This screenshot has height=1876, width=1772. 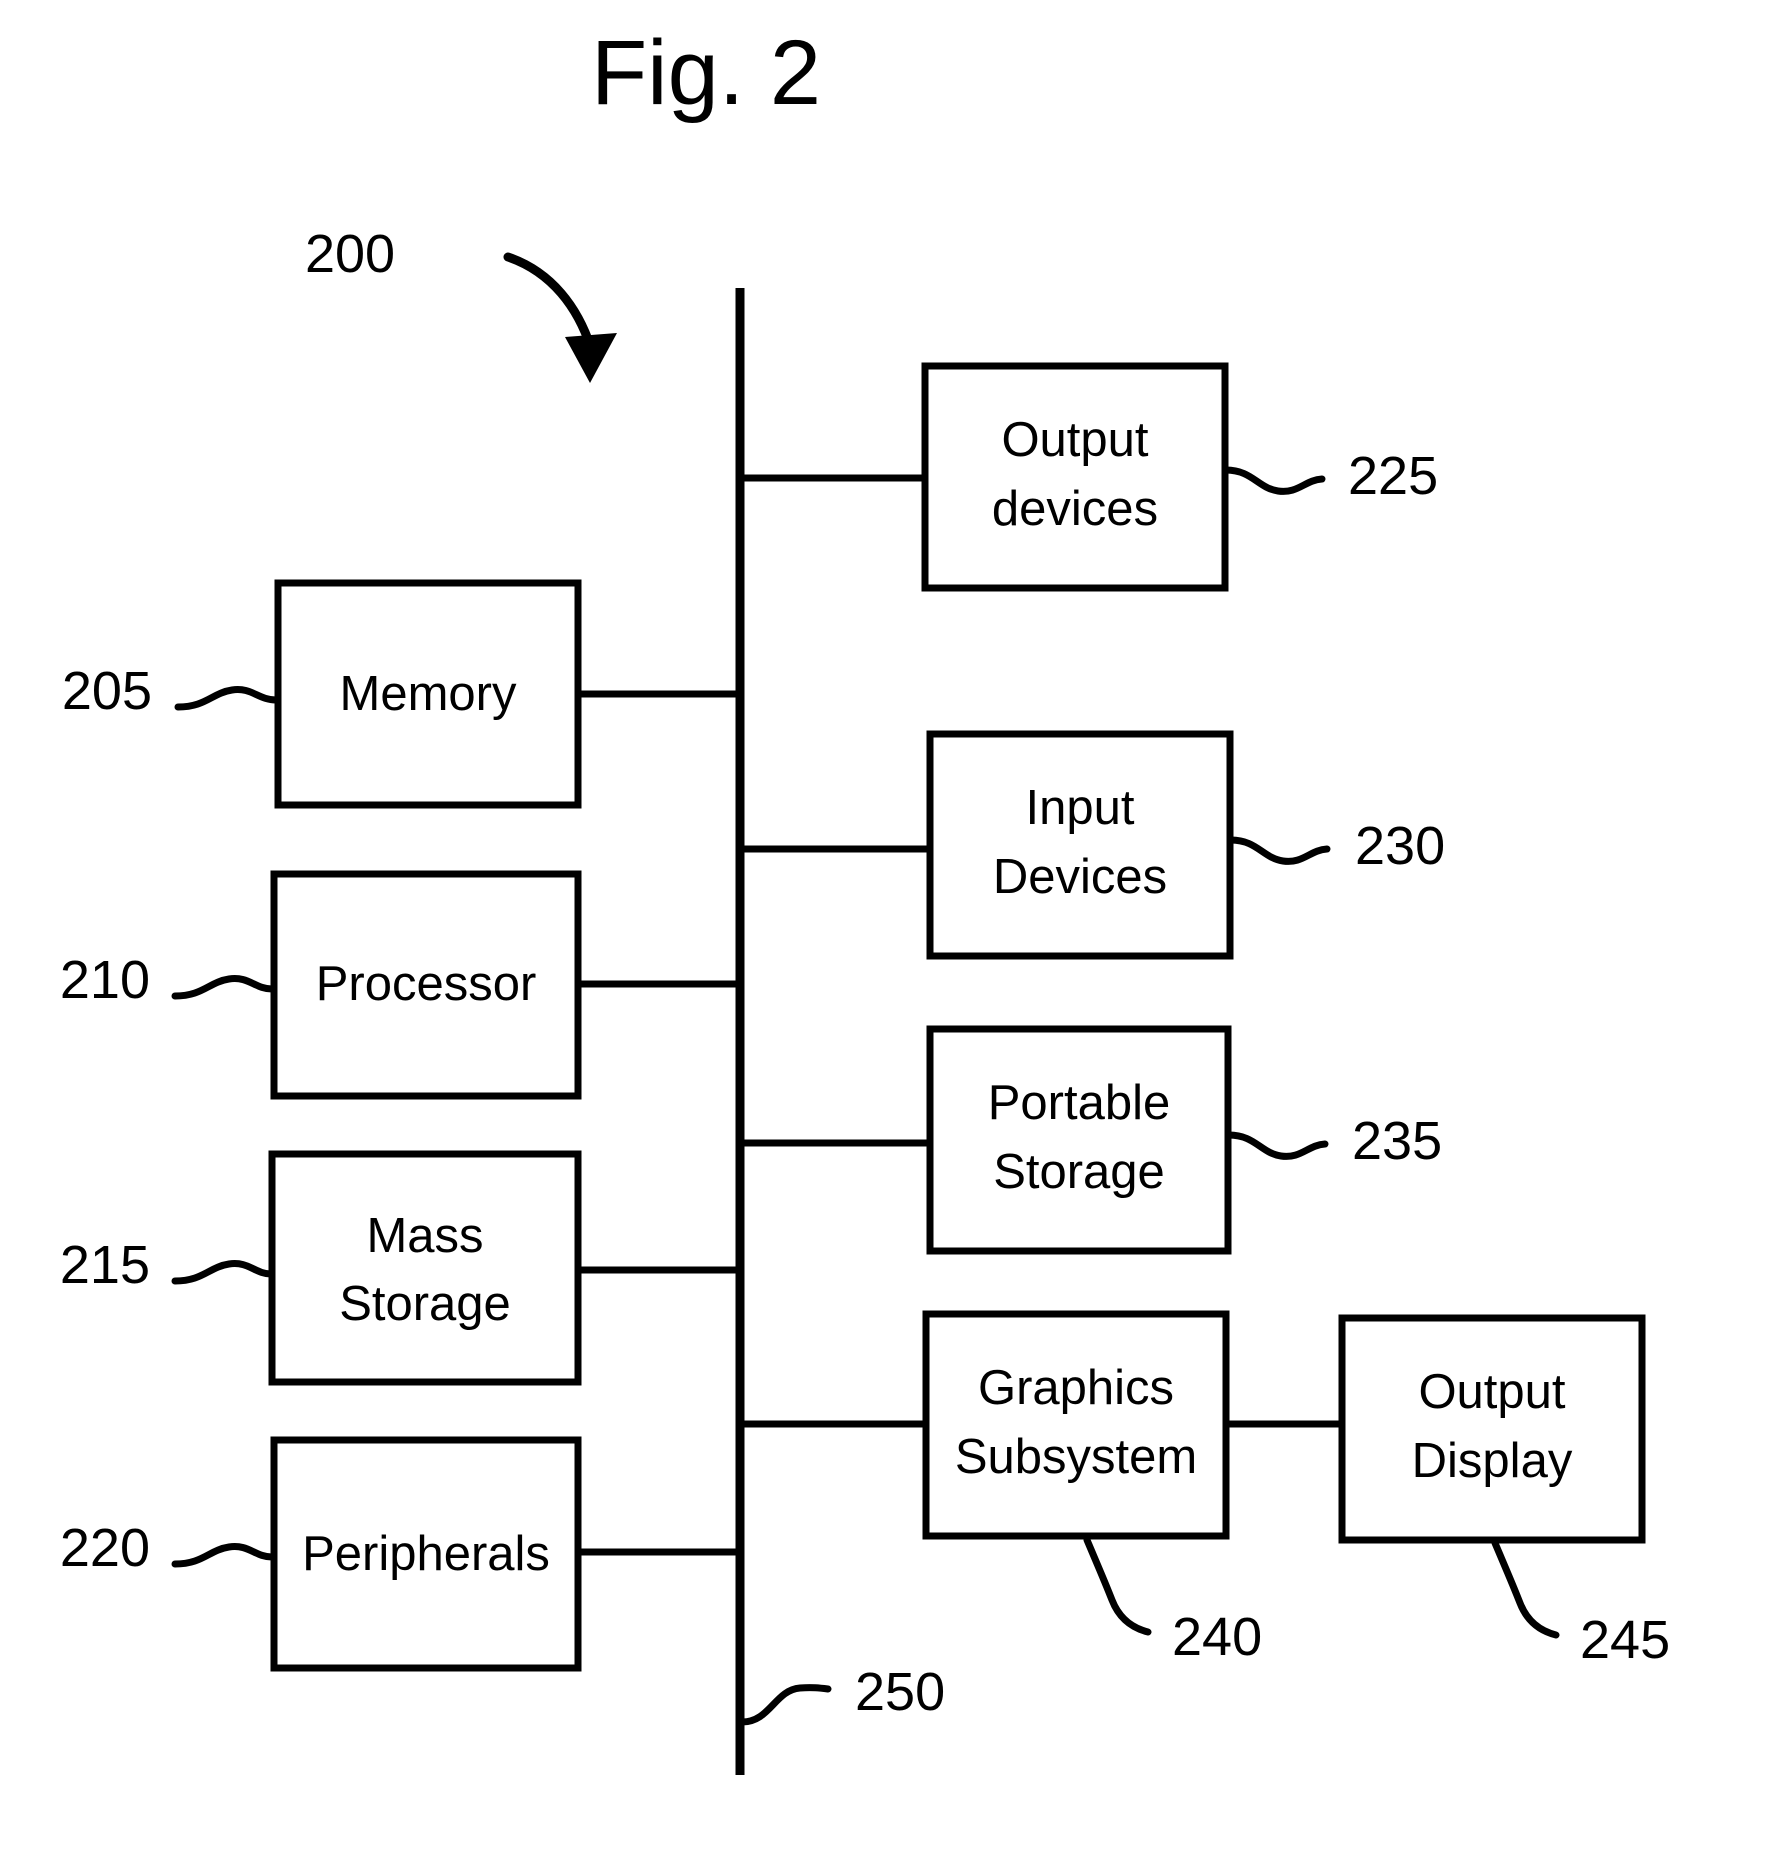 I want to click on box-mass-storage-label-line1: Mass, so click(x=424, y=1236).